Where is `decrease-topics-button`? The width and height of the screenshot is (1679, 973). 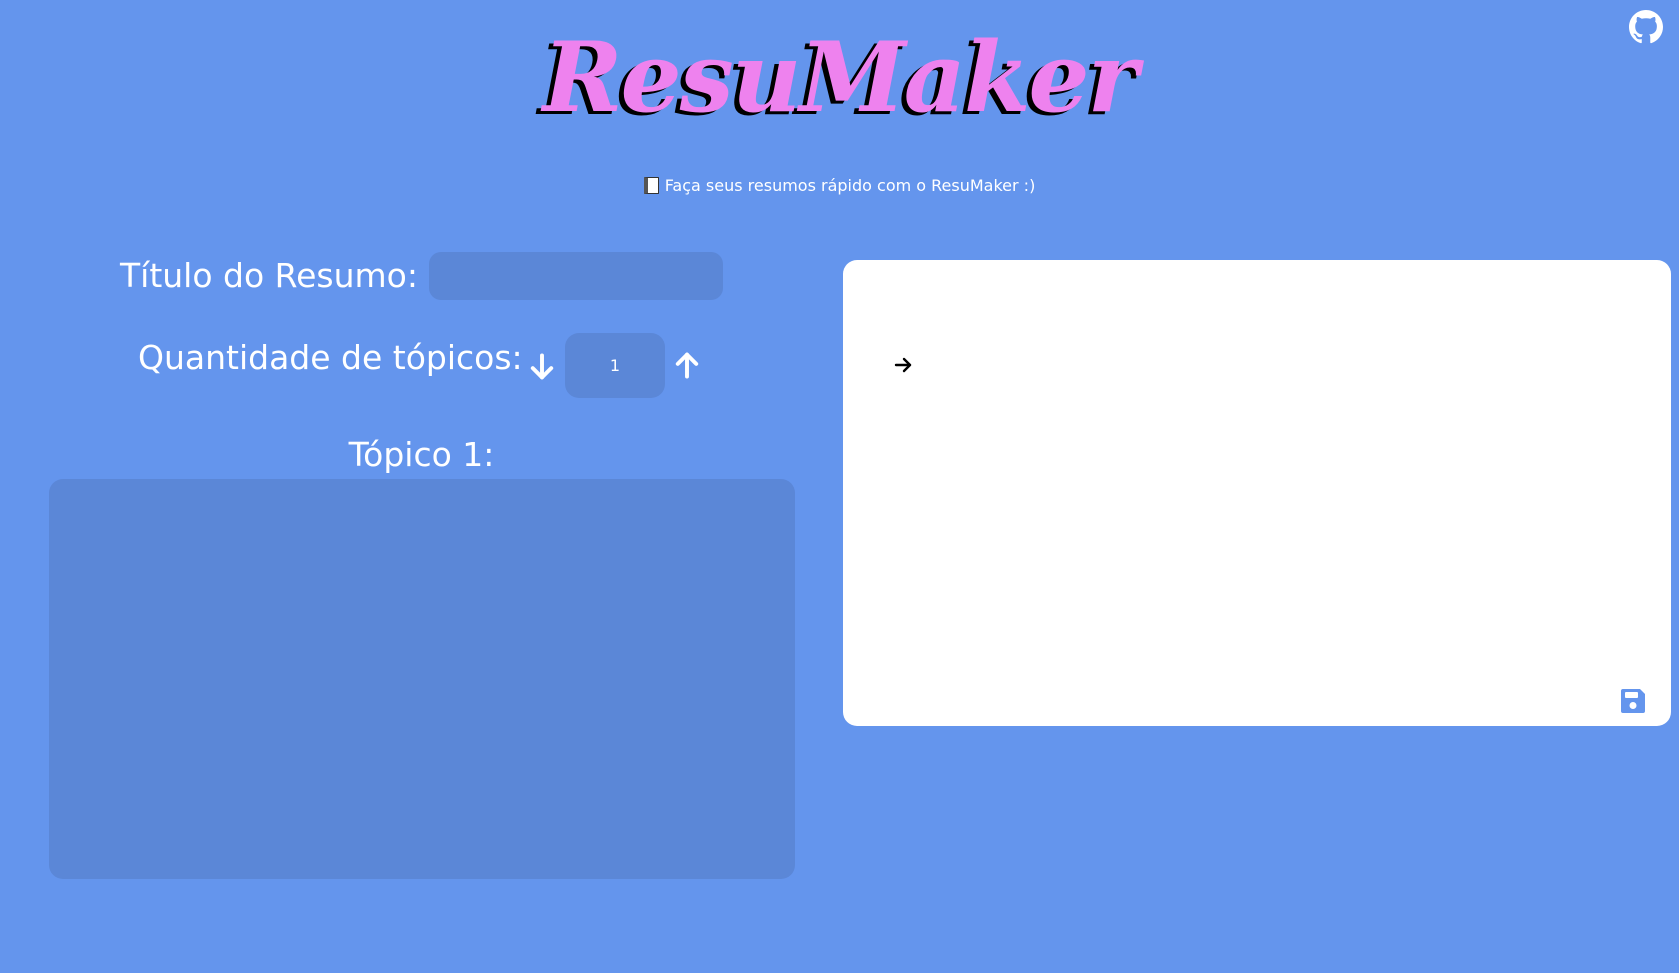 decrease-topics-button is located at coordinates (542, 367).